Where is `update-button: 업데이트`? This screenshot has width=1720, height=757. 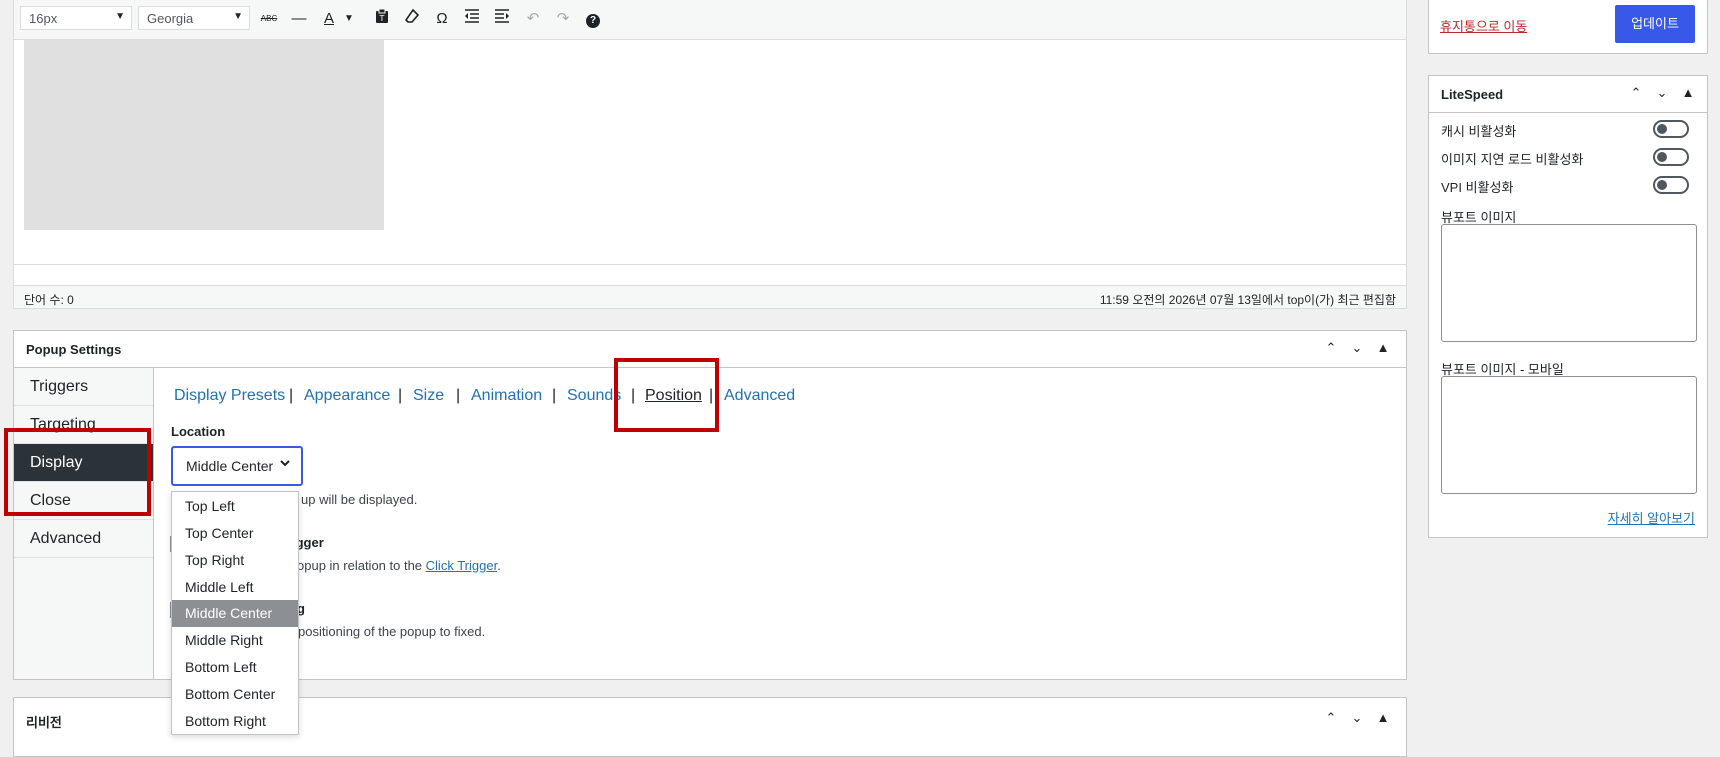 update-button: 업데이트 is located at coordinates (1655, 24).